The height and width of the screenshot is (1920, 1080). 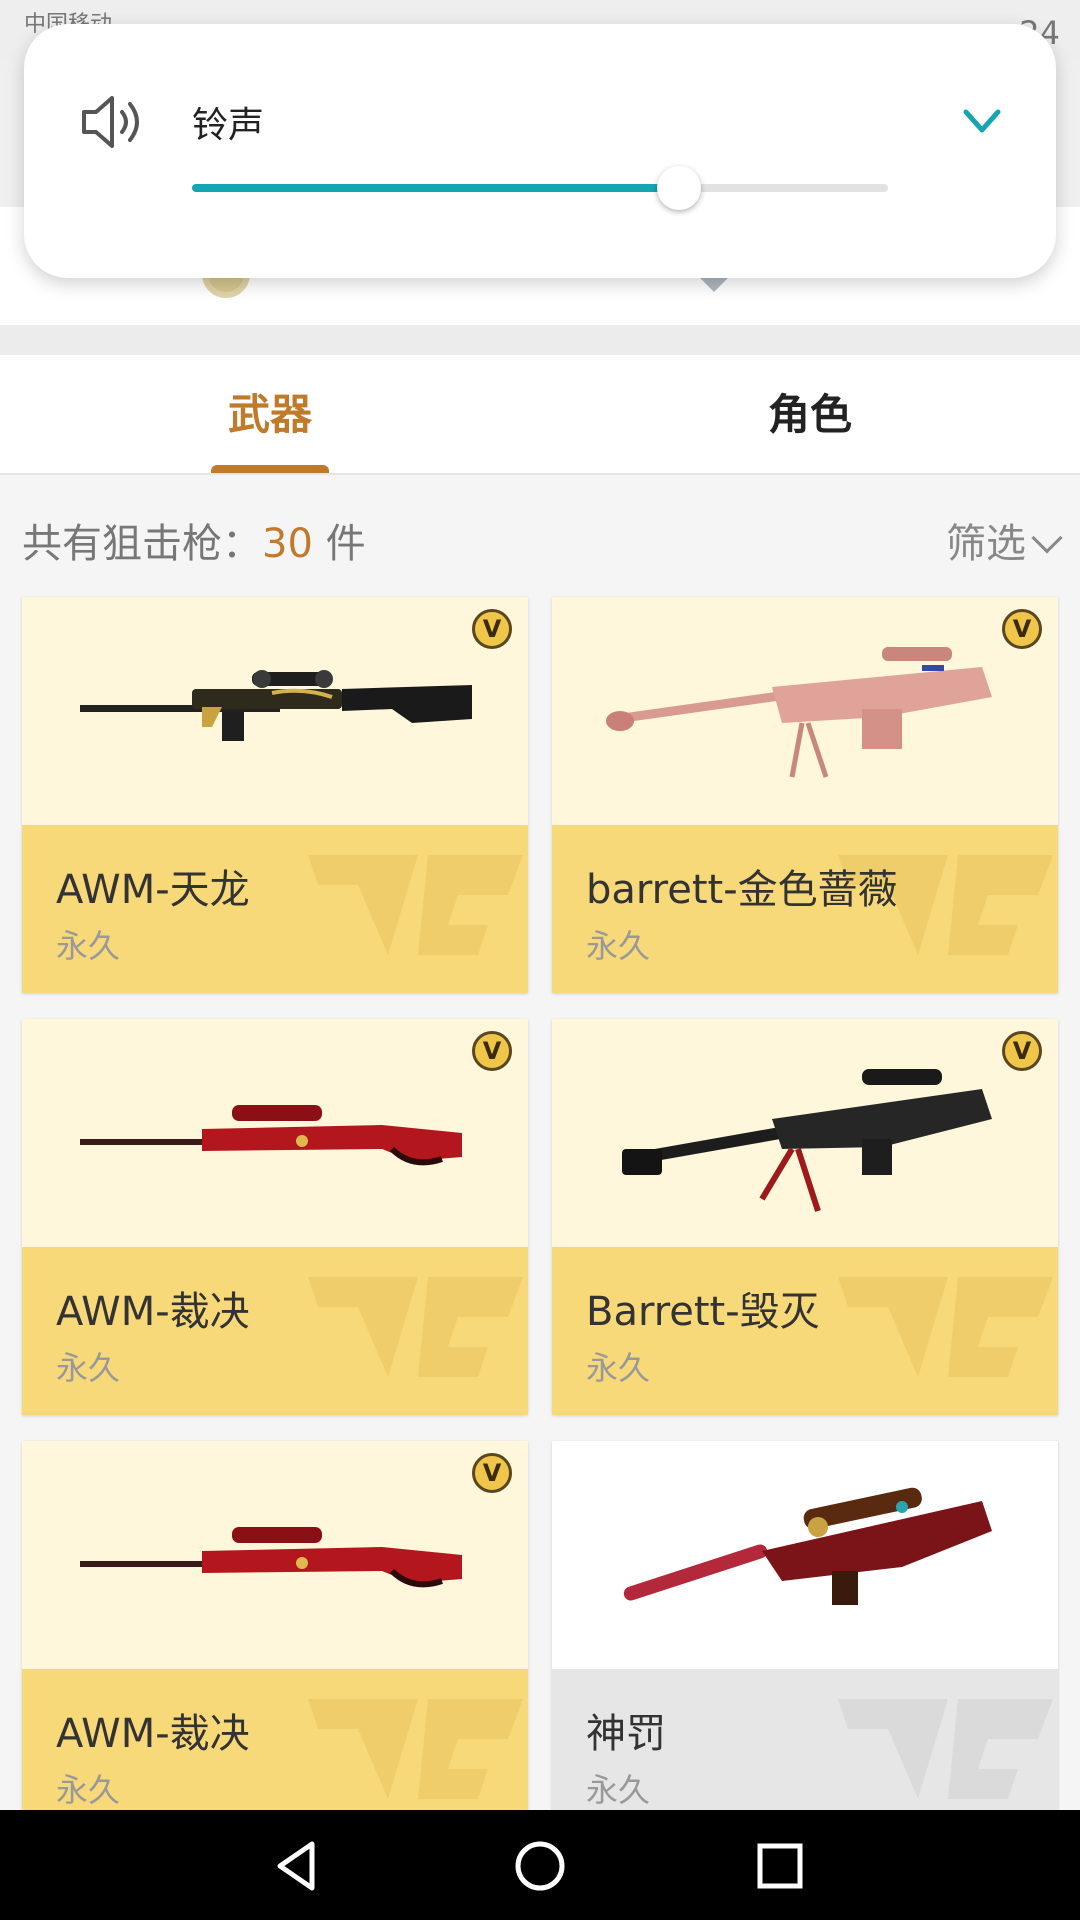 I want to click on weapon-card: 神罚 永久, so click(x=805, y=1625).